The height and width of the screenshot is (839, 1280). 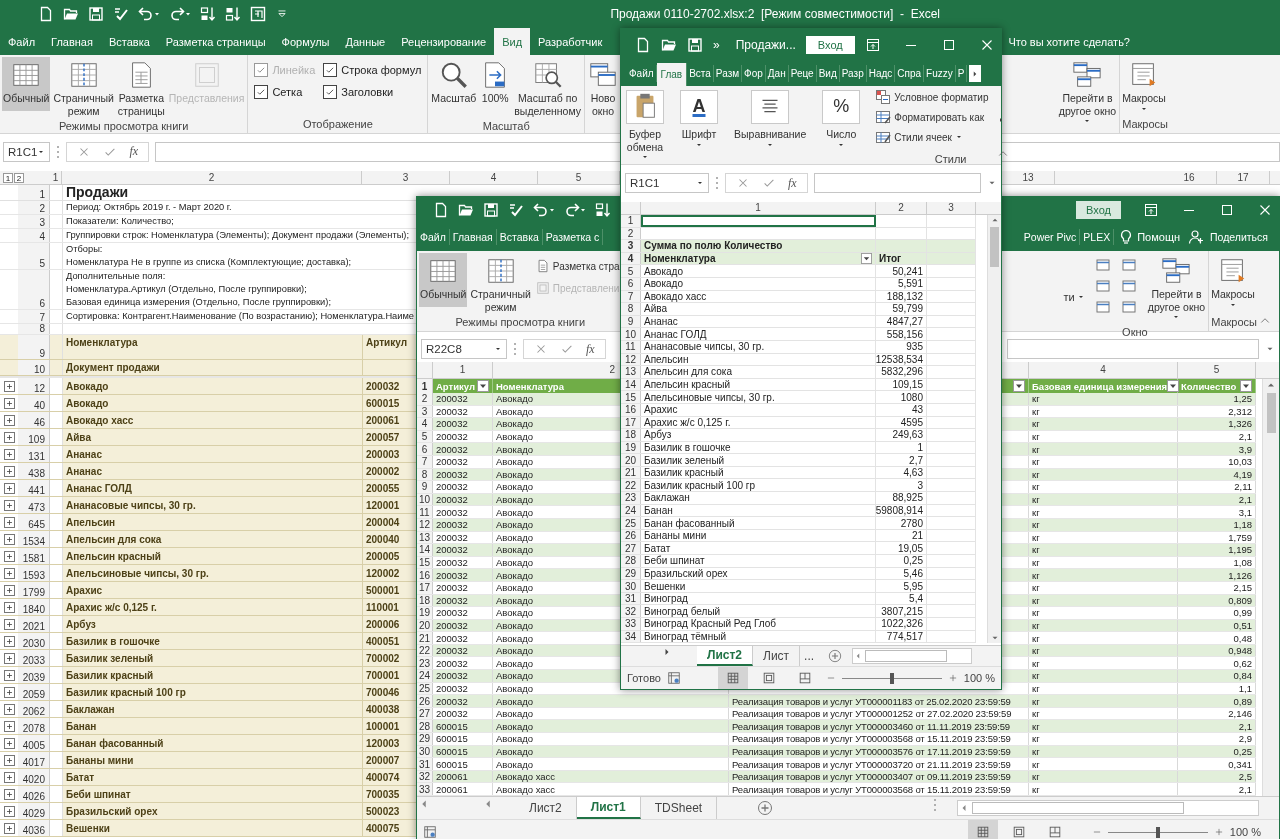 I want to click on ribbon-tab: Данные, so click(x=365, y=41).